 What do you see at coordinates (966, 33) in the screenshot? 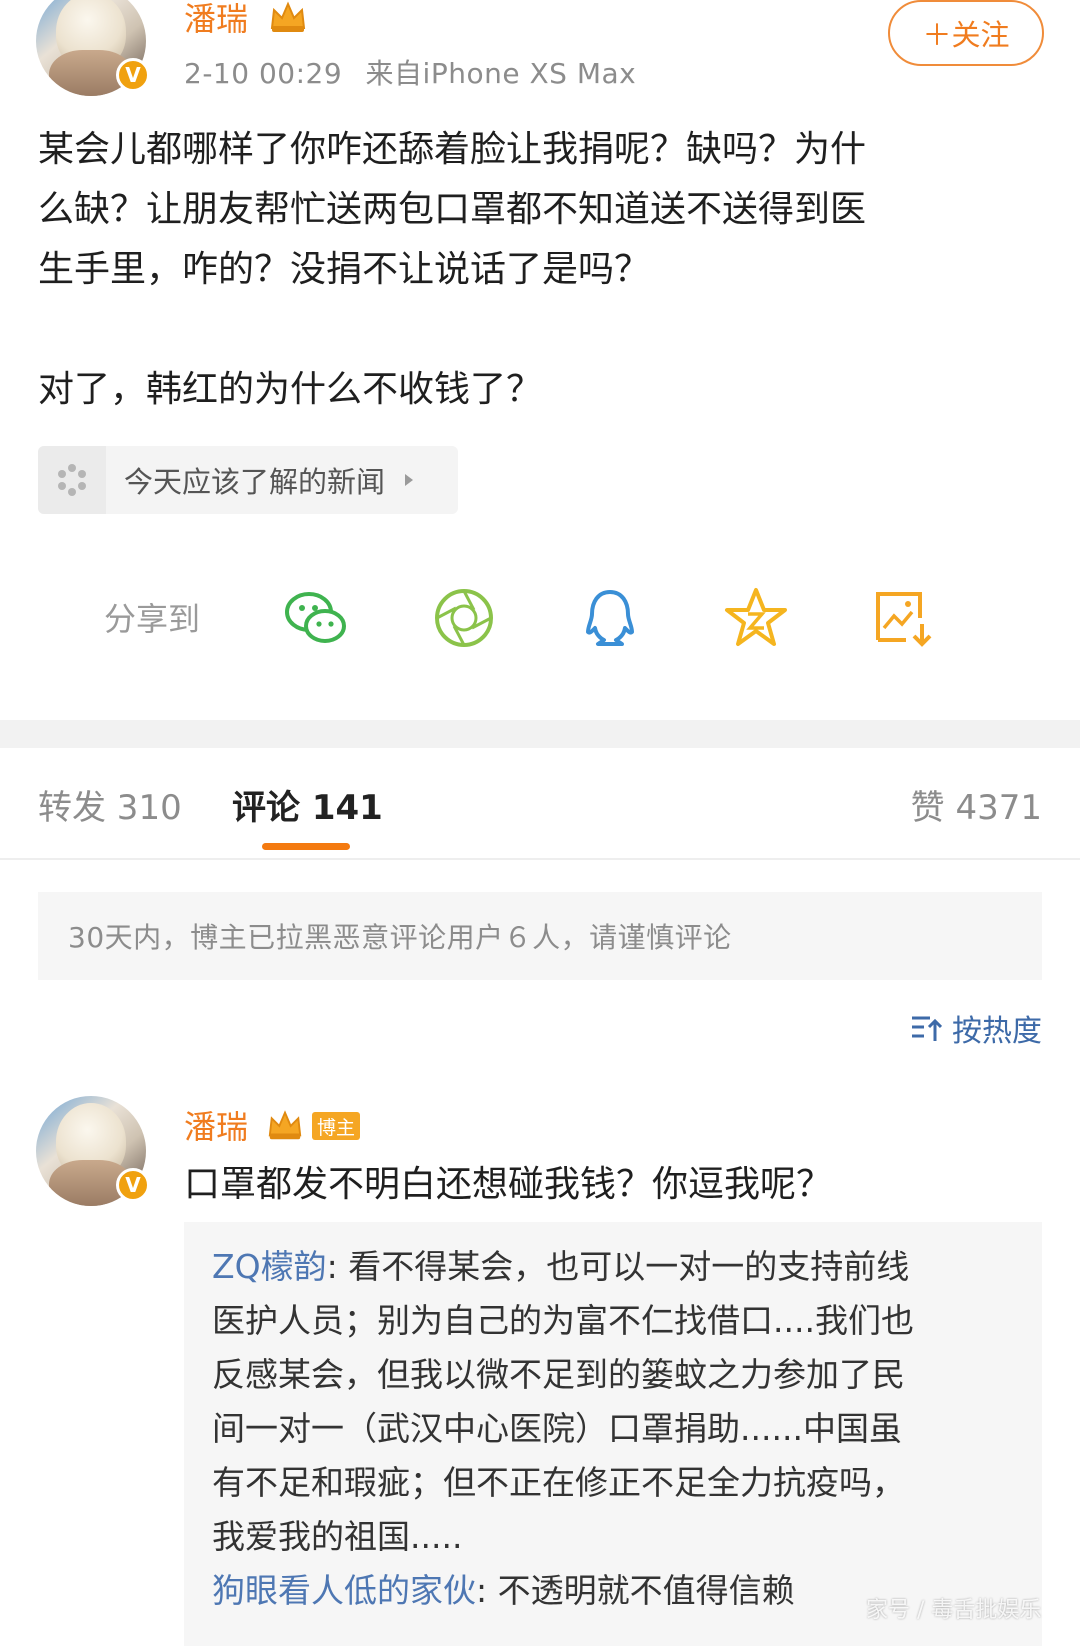
I see `follow-button: ＋关注` at bounding box center [966, 33].